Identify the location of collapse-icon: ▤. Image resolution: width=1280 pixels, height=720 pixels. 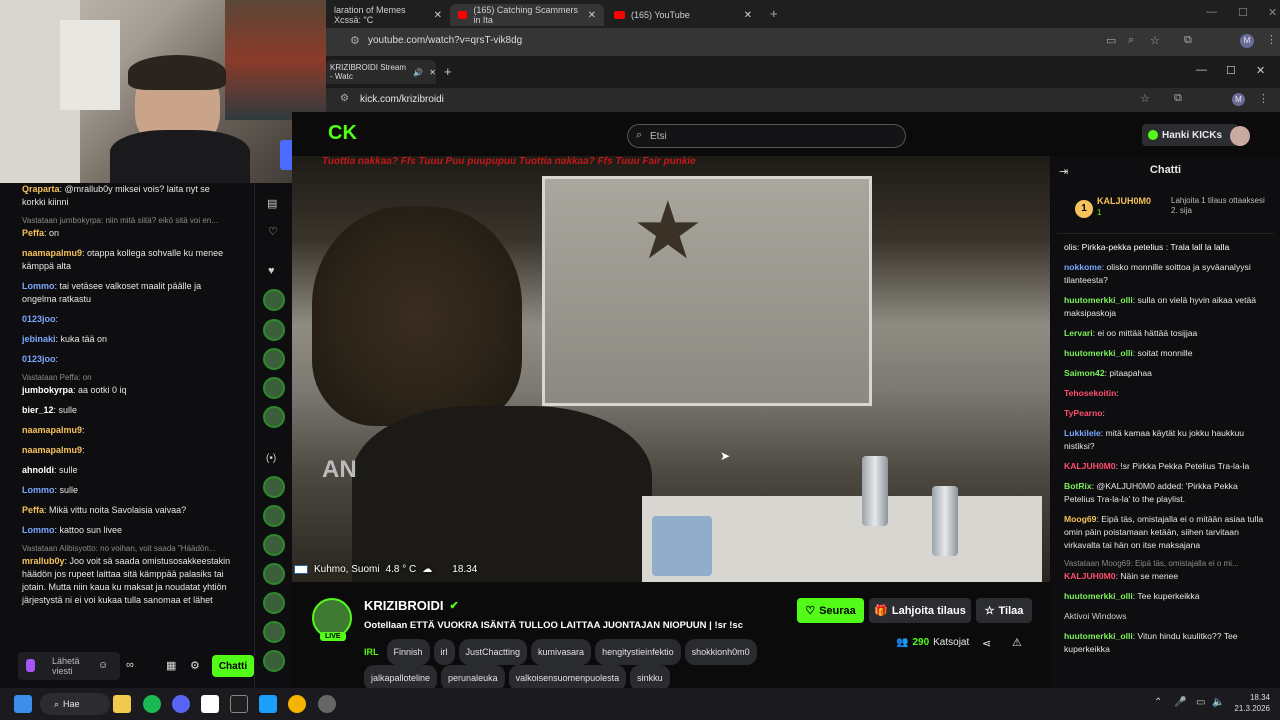
(272, 203).